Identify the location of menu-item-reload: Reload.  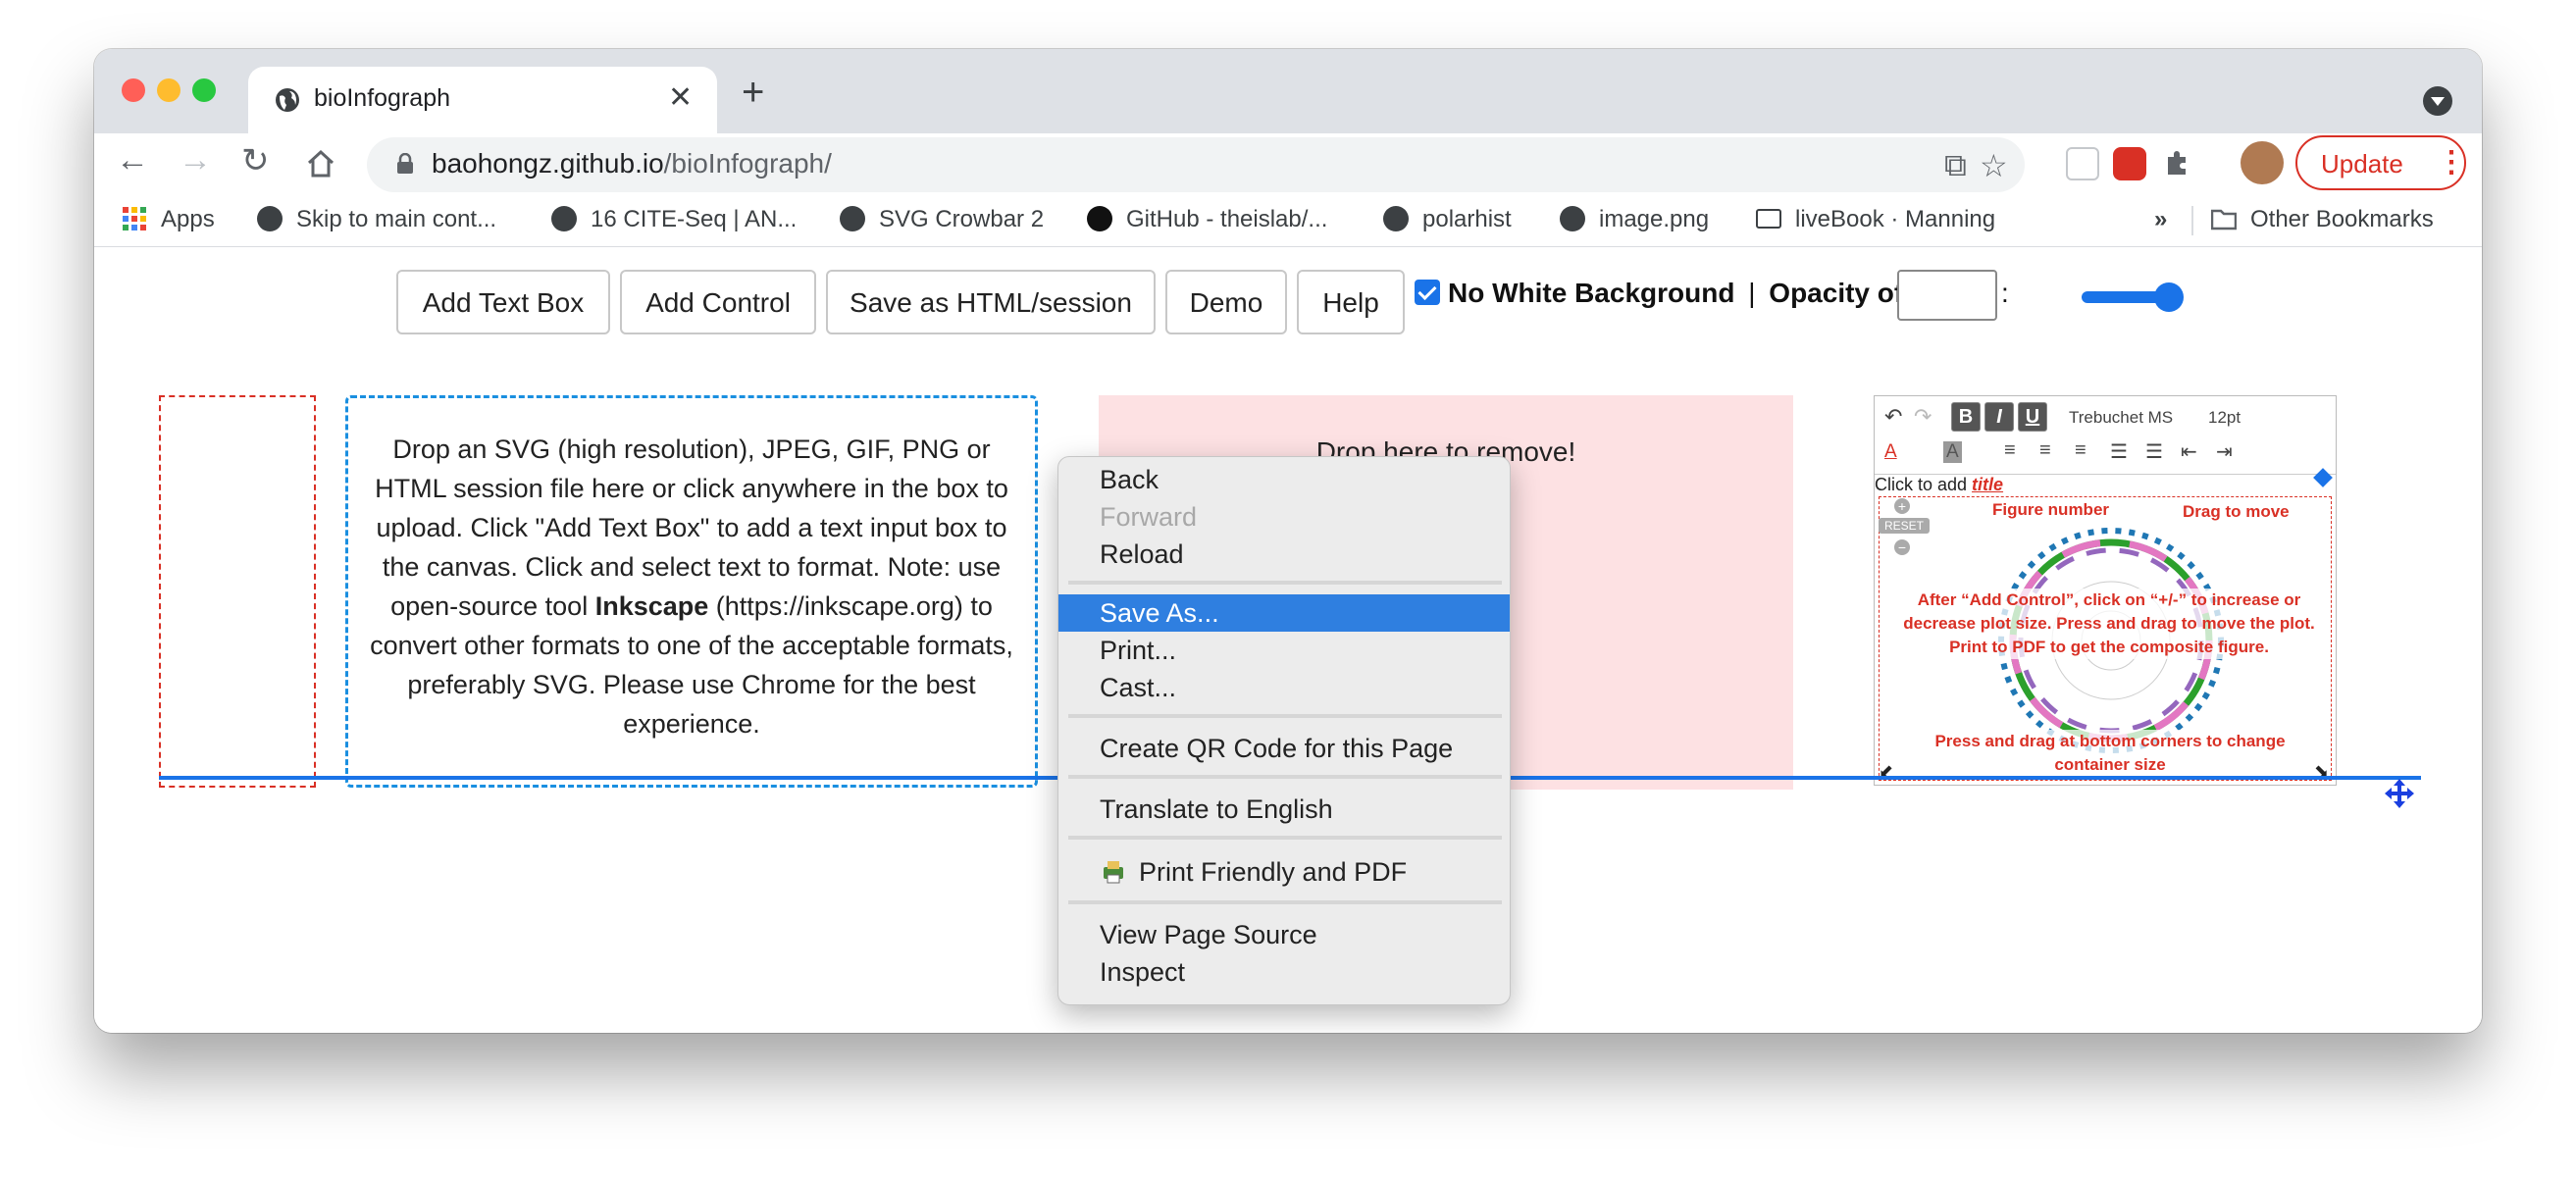
(1284, 554).